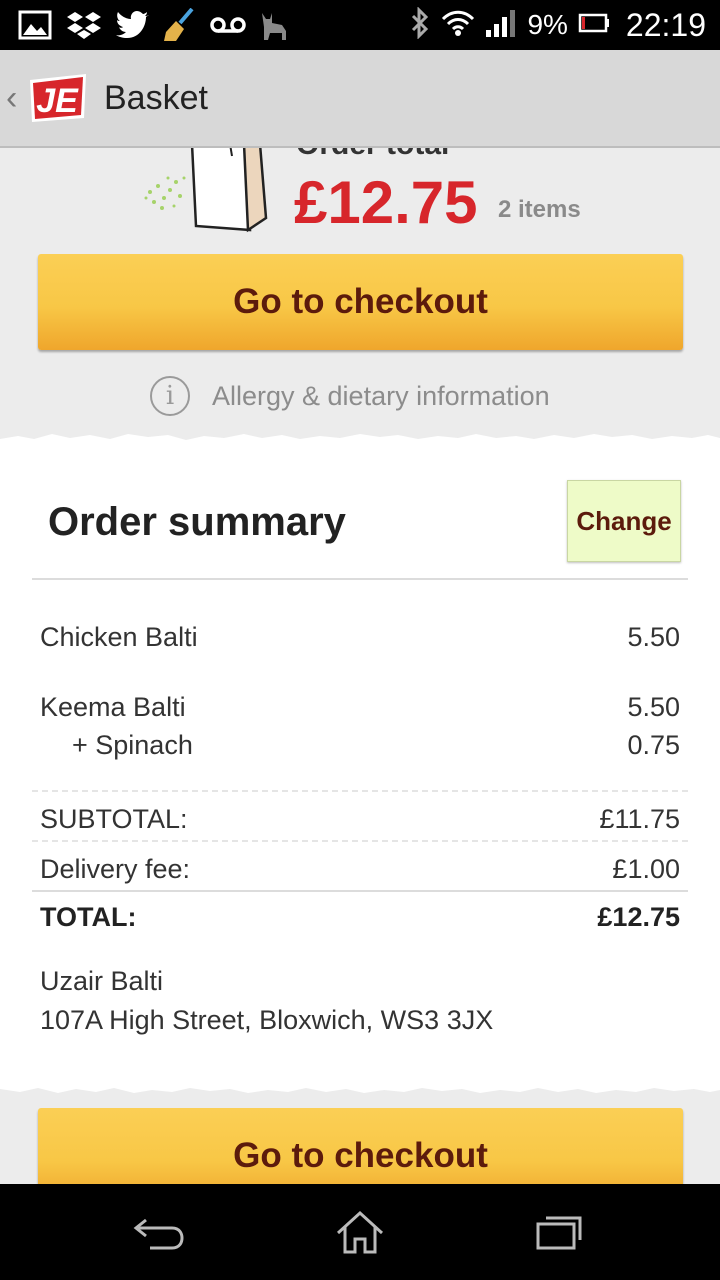 The height and width of the screenshot is (1280, 720). I want to click on just-eat-logo: JE, so click(58, 98).